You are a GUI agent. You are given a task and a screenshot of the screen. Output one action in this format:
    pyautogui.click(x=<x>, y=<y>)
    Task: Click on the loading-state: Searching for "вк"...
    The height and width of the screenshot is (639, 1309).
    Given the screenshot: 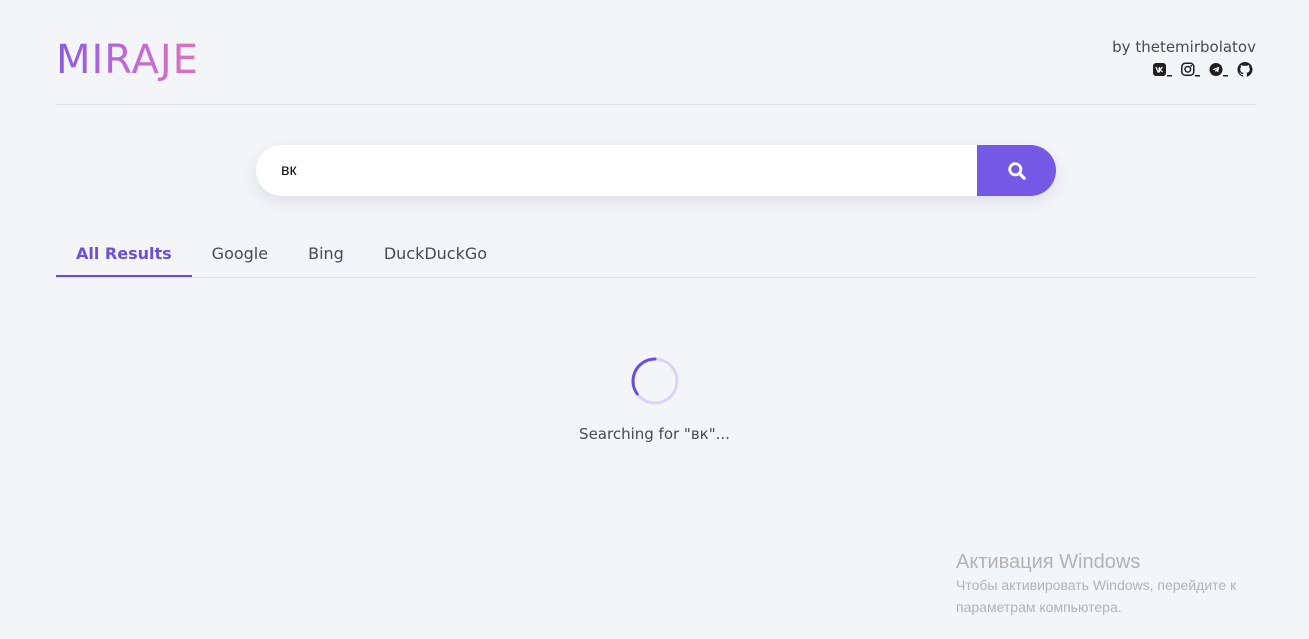 What is the action you would take?
    pyautogui.click(x=654, y=400)
    